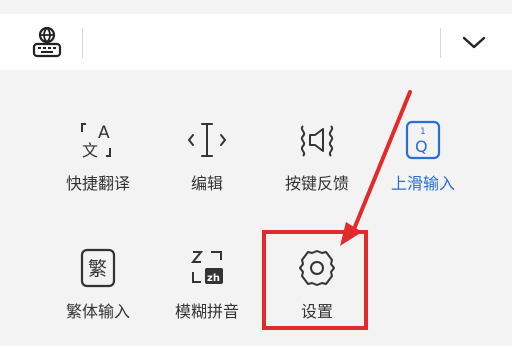 This screenshot has width=512, height=346. Describe the element at coordinates (207, 140) in the screenshot. I see `text-cursor-icon` at that location.